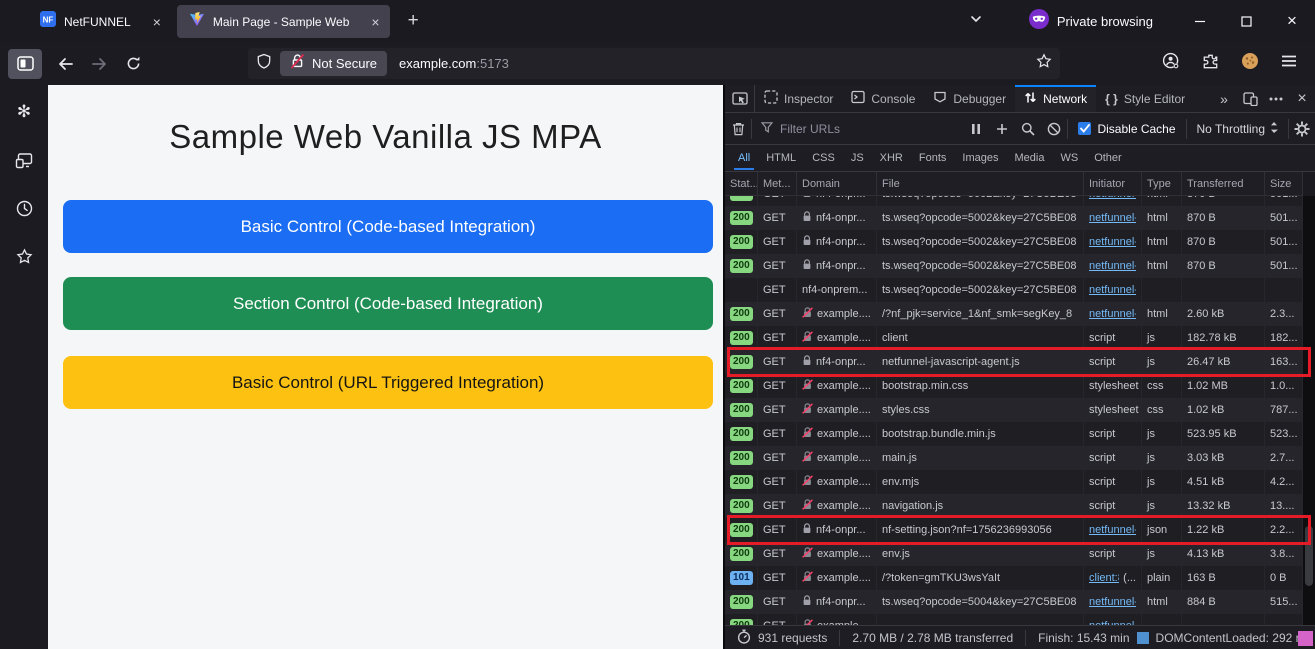 This screenshot has width=1315, height=649. I want to click on maximize-button, so click(1246, 21).